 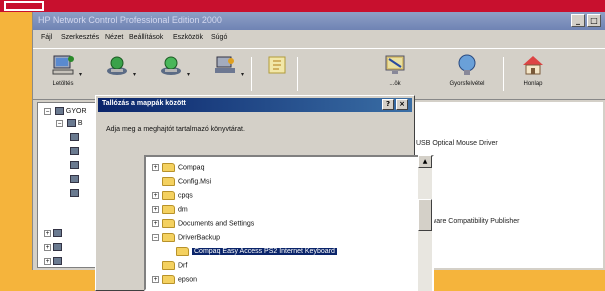 I want to click on folder-item: + epson, so click(x=174, y=281).